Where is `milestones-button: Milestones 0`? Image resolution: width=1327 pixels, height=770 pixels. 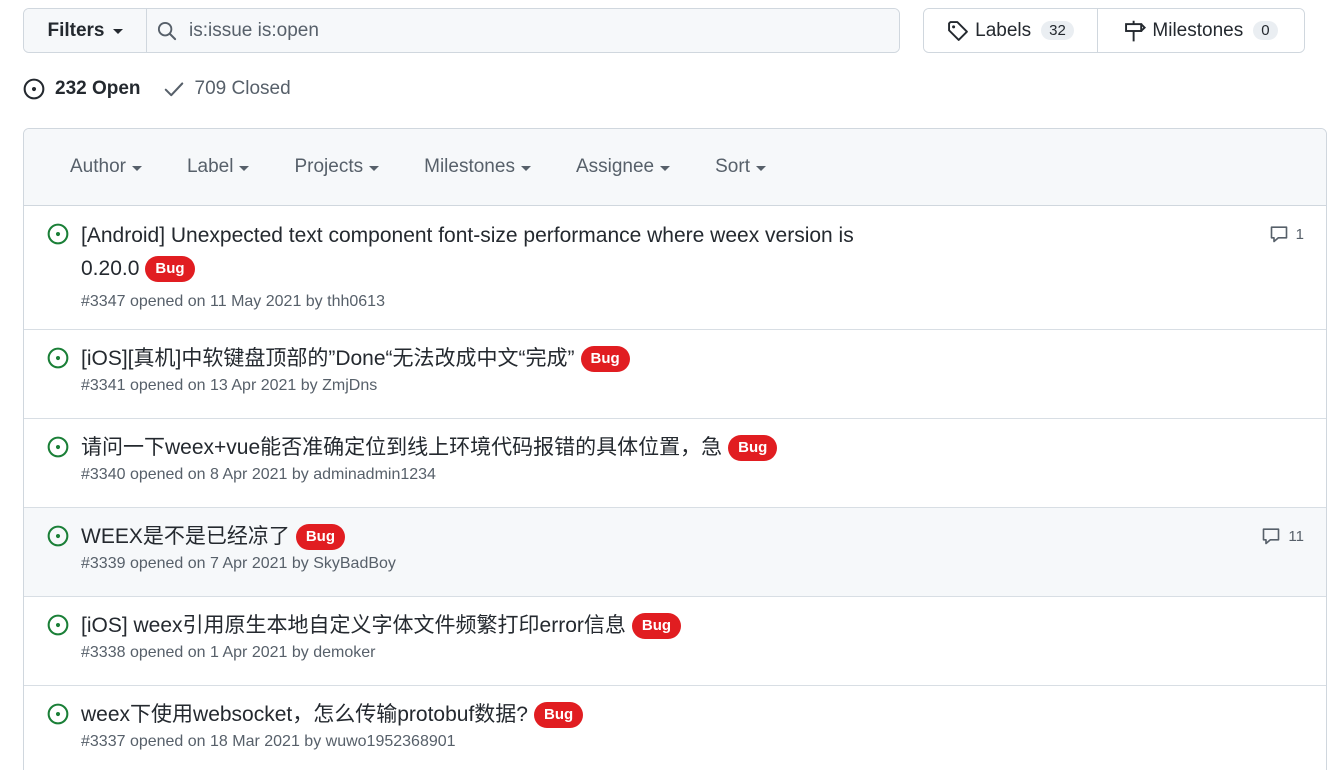 milestones-button: Milestones 0 is located at coordinates (1201, 30).